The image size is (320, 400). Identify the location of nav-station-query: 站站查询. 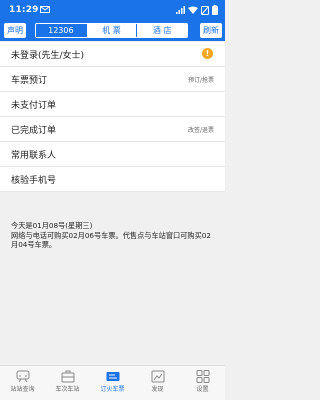
(22, 383).